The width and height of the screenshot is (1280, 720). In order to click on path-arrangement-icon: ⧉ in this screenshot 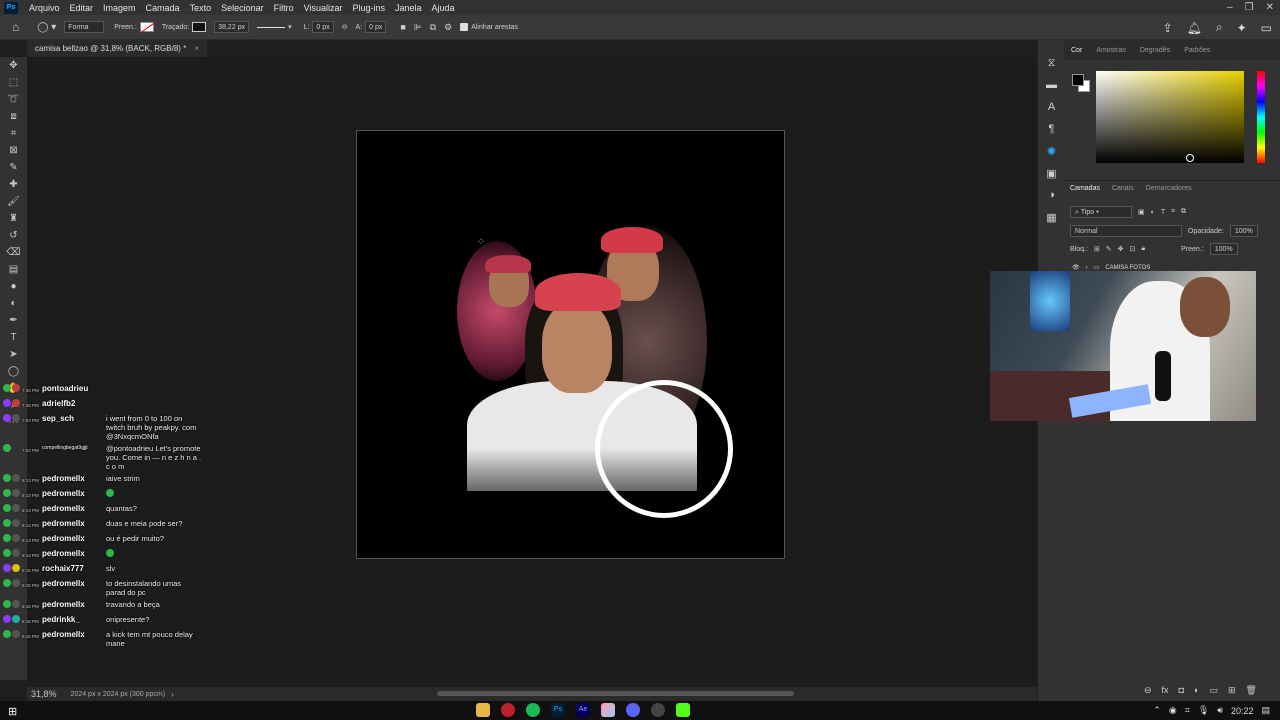, I will do `click(433, 27)`.